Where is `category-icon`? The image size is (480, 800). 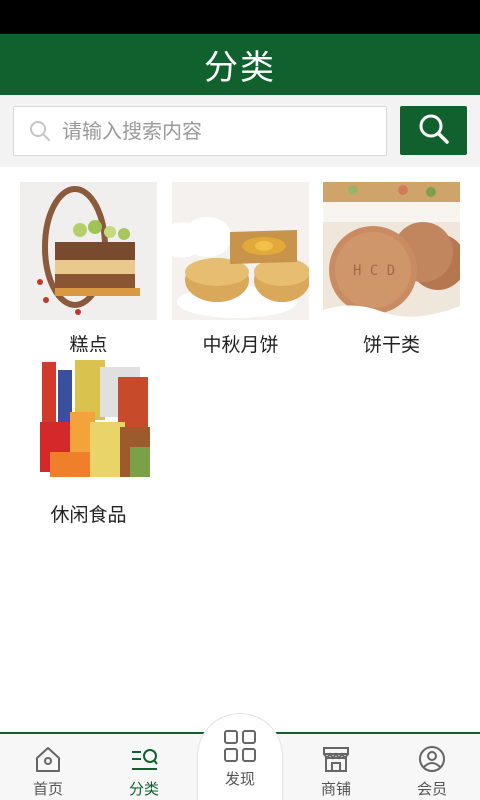 category-icon is located at coordinates (145, 759).